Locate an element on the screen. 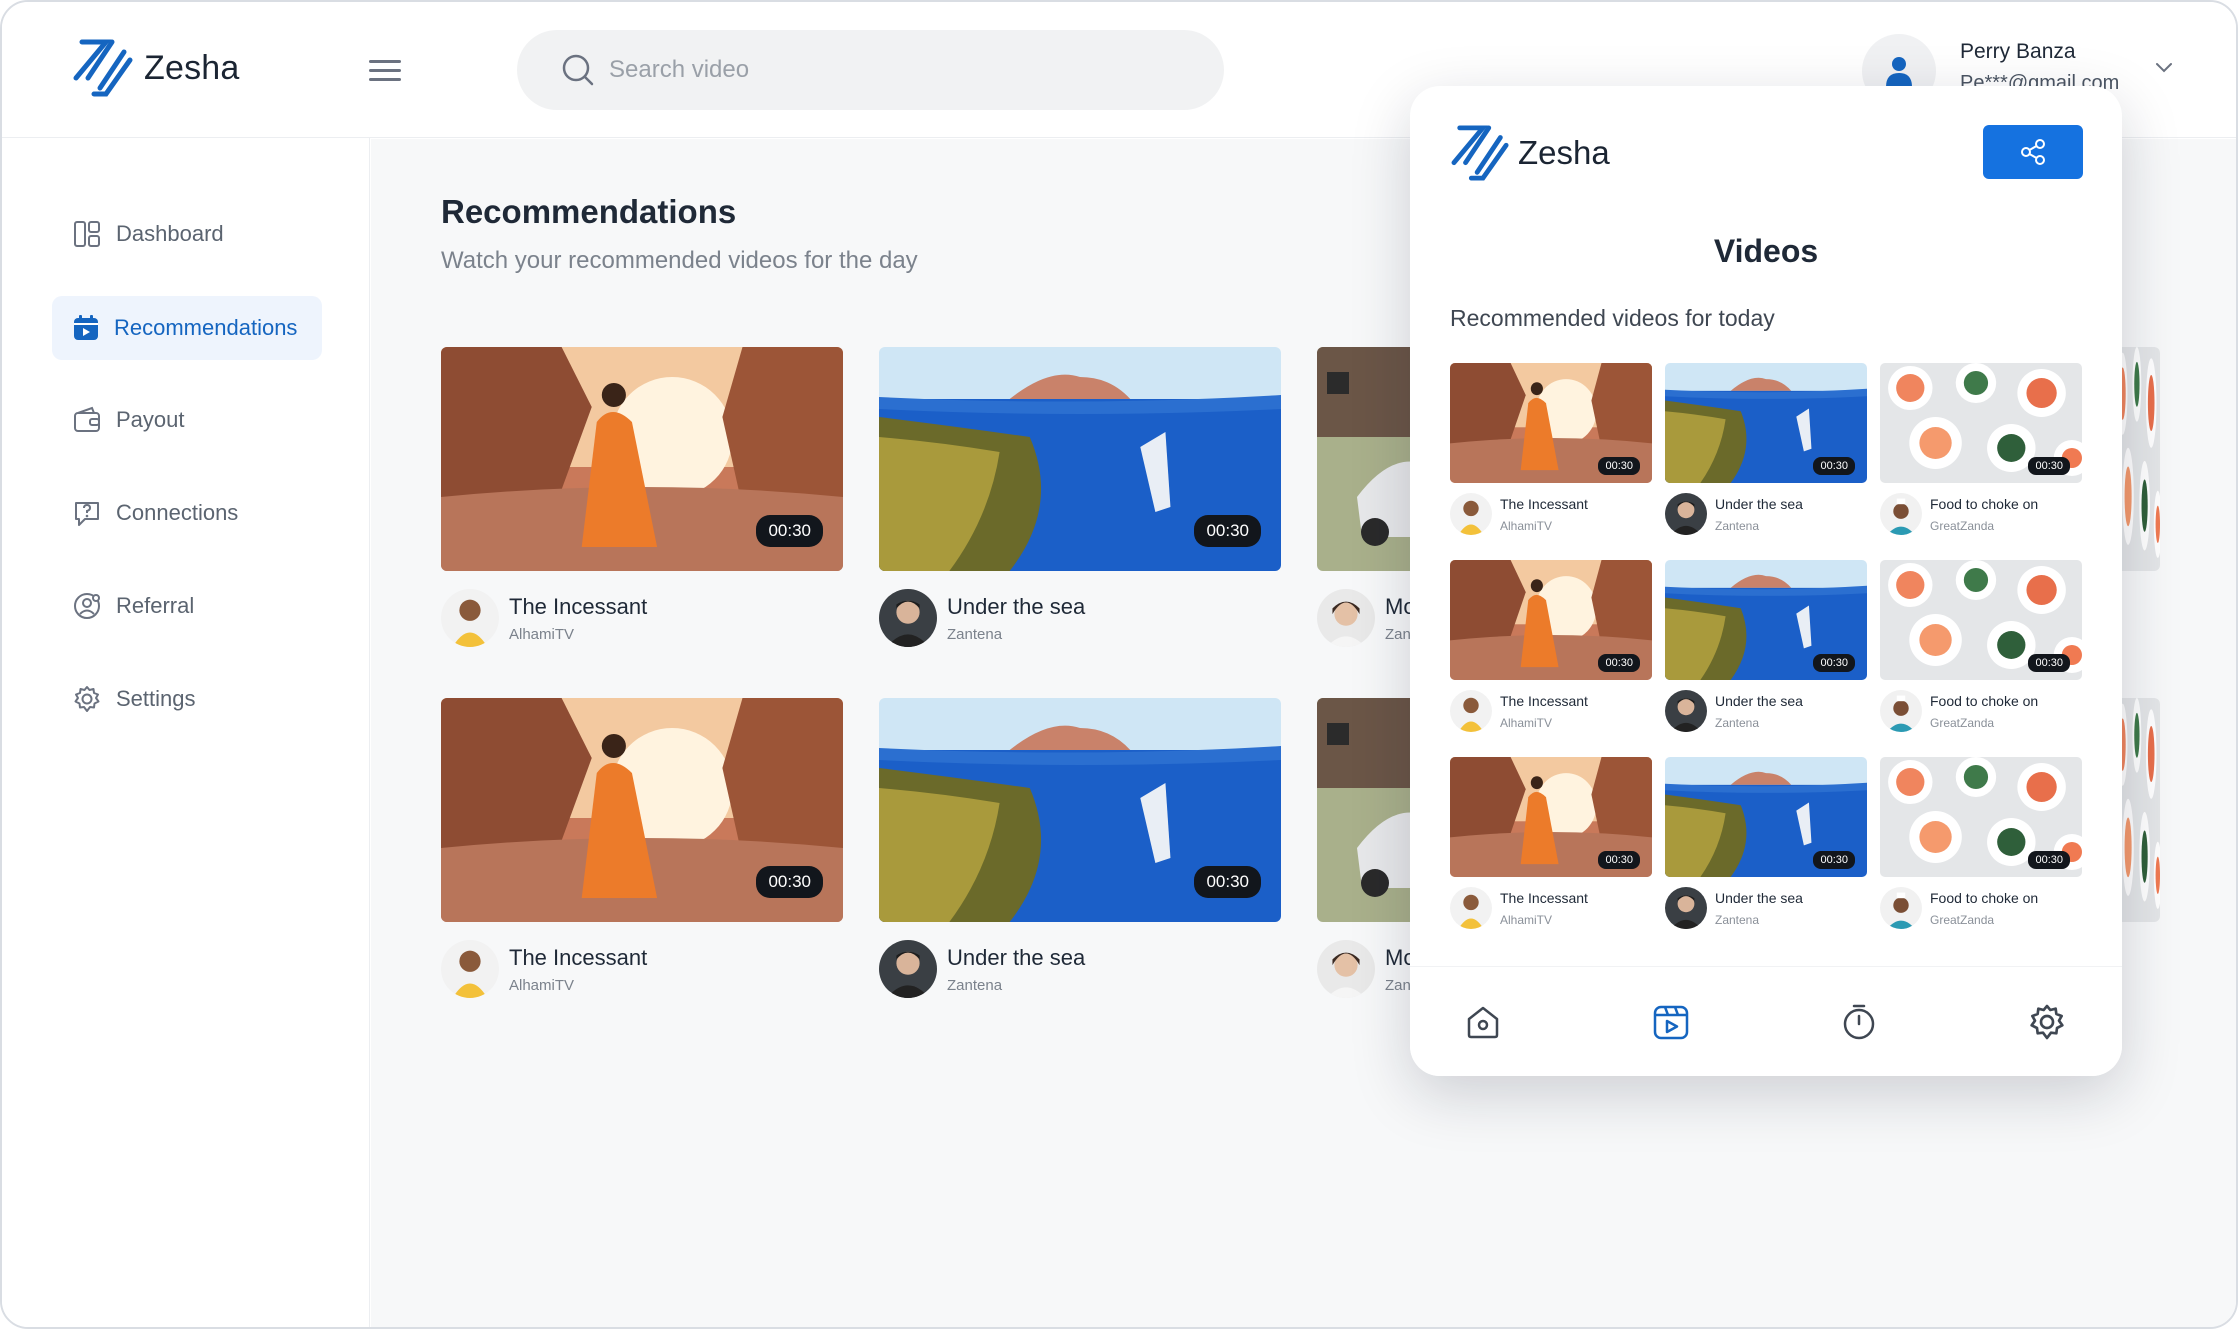 Image resolution: width=2238 pixels, height=1329 pixels. app-logo: Zesha is located at coordinates (156, 68).